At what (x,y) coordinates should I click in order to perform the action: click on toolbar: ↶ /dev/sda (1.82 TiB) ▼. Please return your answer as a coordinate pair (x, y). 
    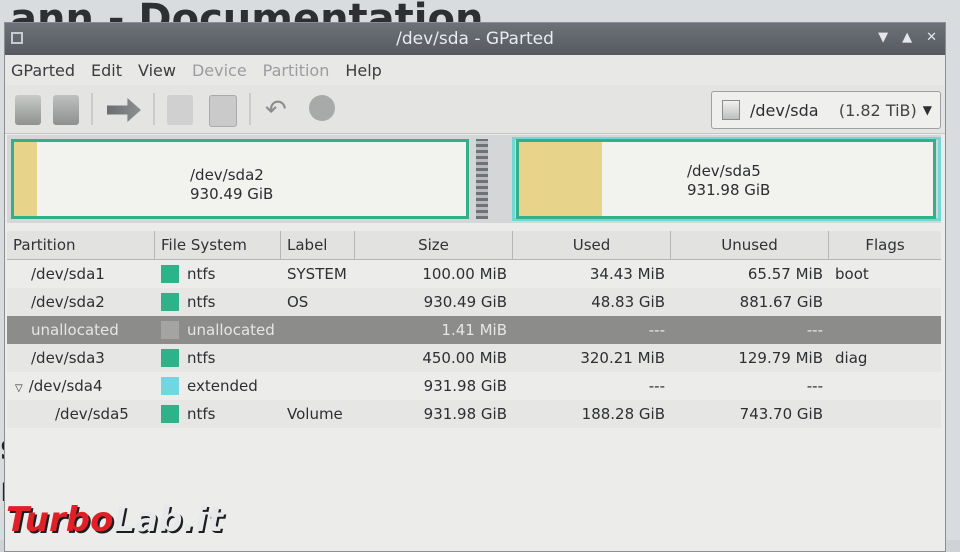
    Looking at the image, I should click on (475, 109).